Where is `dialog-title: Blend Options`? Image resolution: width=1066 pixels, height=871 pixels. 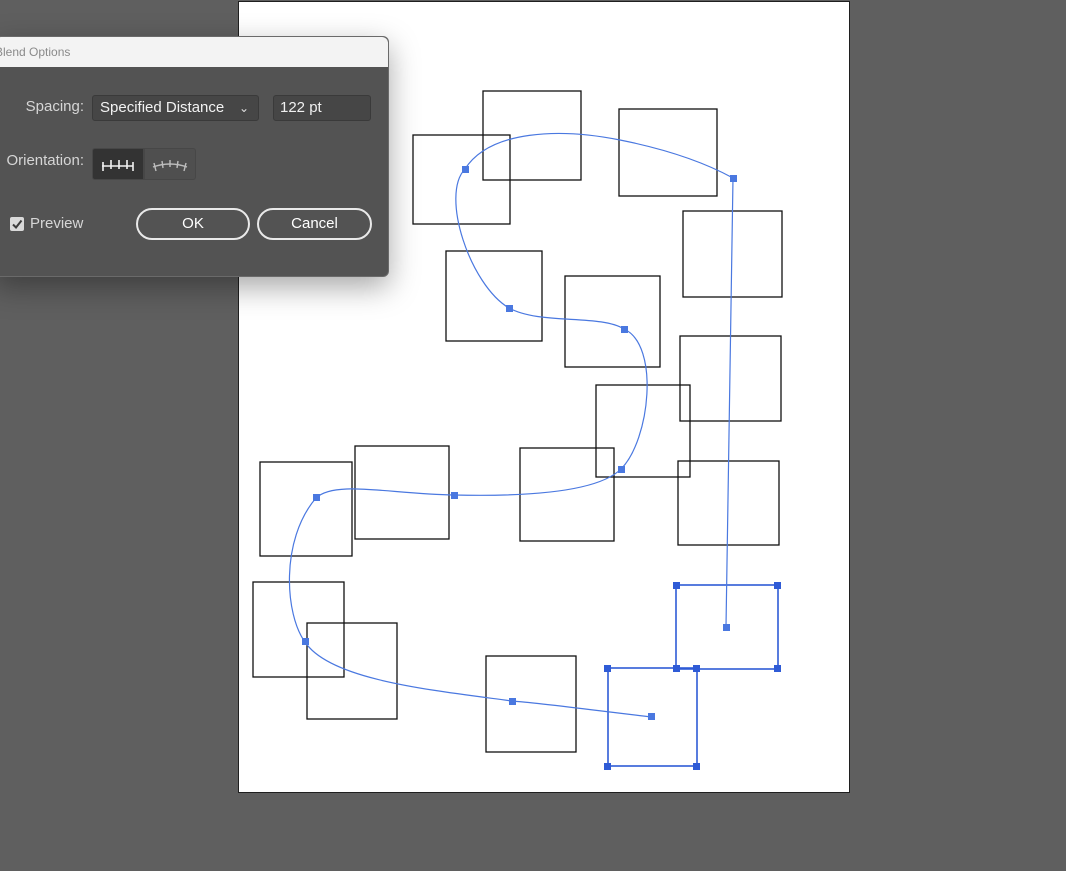 dialog-title: Blend Options is located at coordinates (35, 52).